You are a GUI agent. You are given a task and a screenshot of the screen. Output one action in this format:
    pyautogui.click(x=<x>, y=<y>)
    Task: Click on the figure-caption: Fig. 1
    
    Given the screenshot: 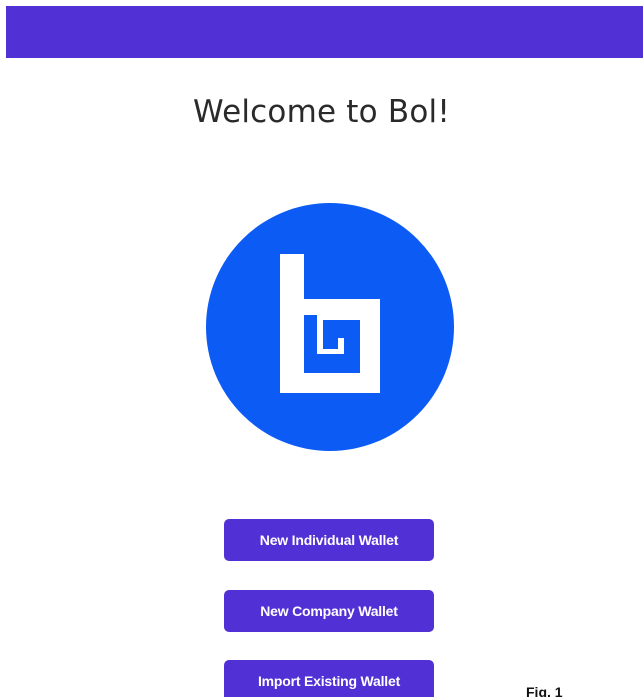 What is the action you would take?
    pyautogui.click(x=544, y=690)
    